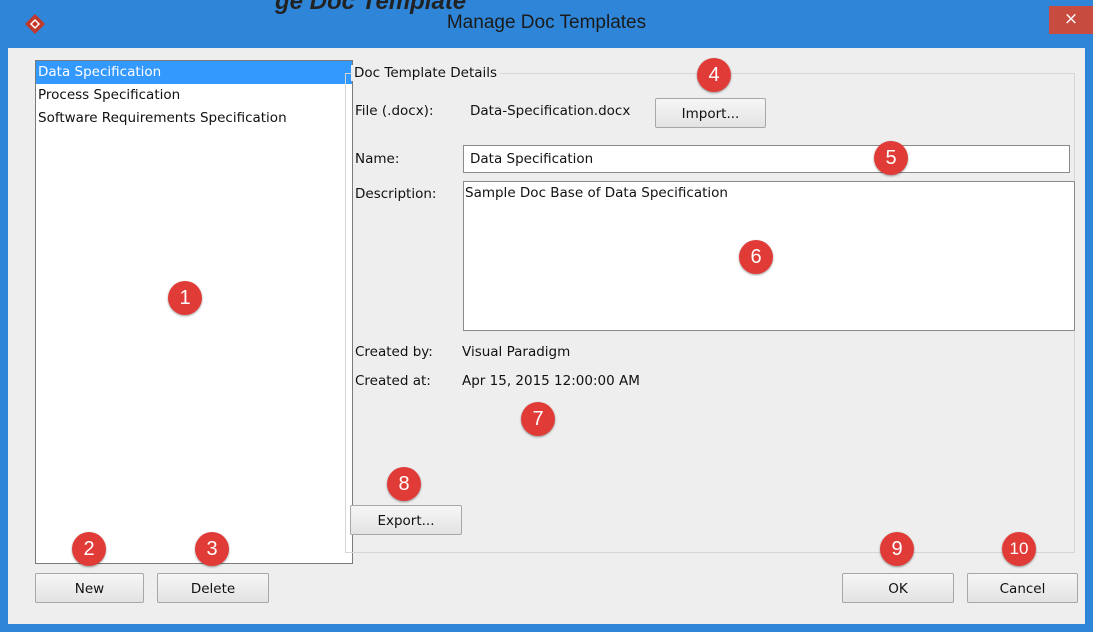  What do you see at coordinates (194, 95) in the screenshot?
I see `list-item: Process Specification` at bounding box center [194, 95].